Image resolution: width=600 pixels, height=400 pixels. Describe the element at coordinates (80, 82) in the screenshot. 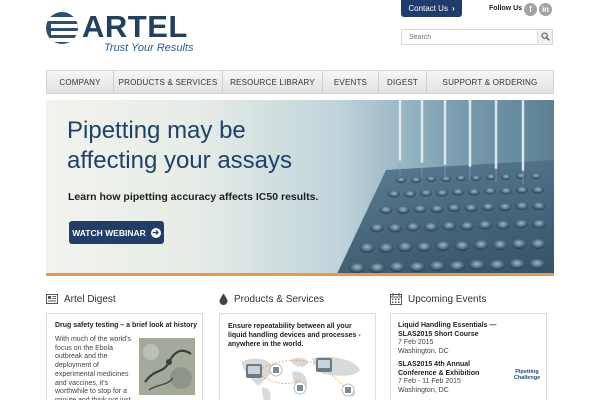

I see `nav-company: COMPANY` at that location.